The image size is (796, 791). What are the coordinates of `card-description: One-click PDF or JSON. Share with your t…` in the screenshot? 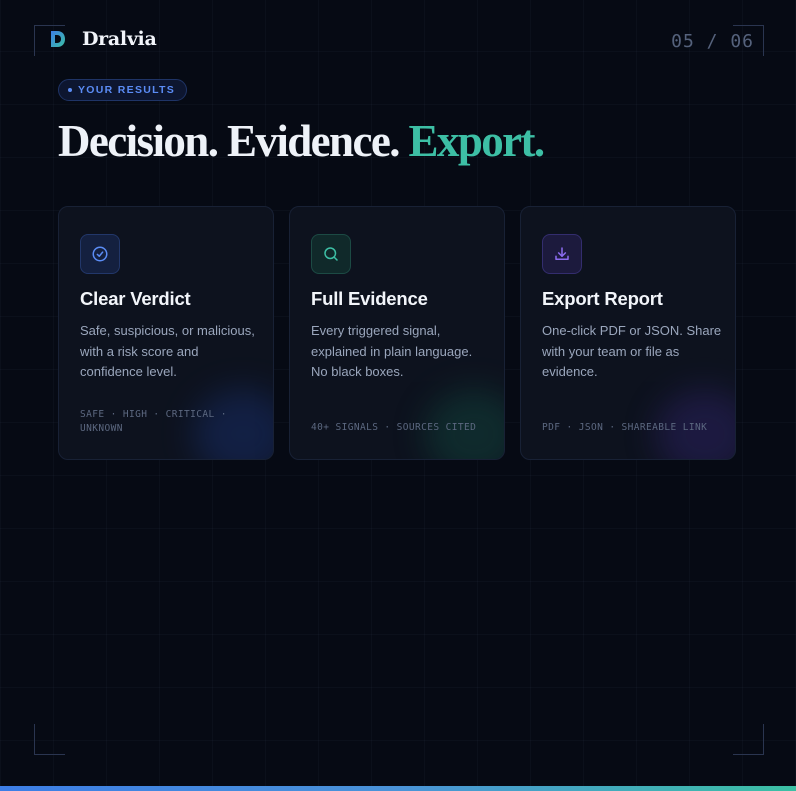 It's located at (632, 351).